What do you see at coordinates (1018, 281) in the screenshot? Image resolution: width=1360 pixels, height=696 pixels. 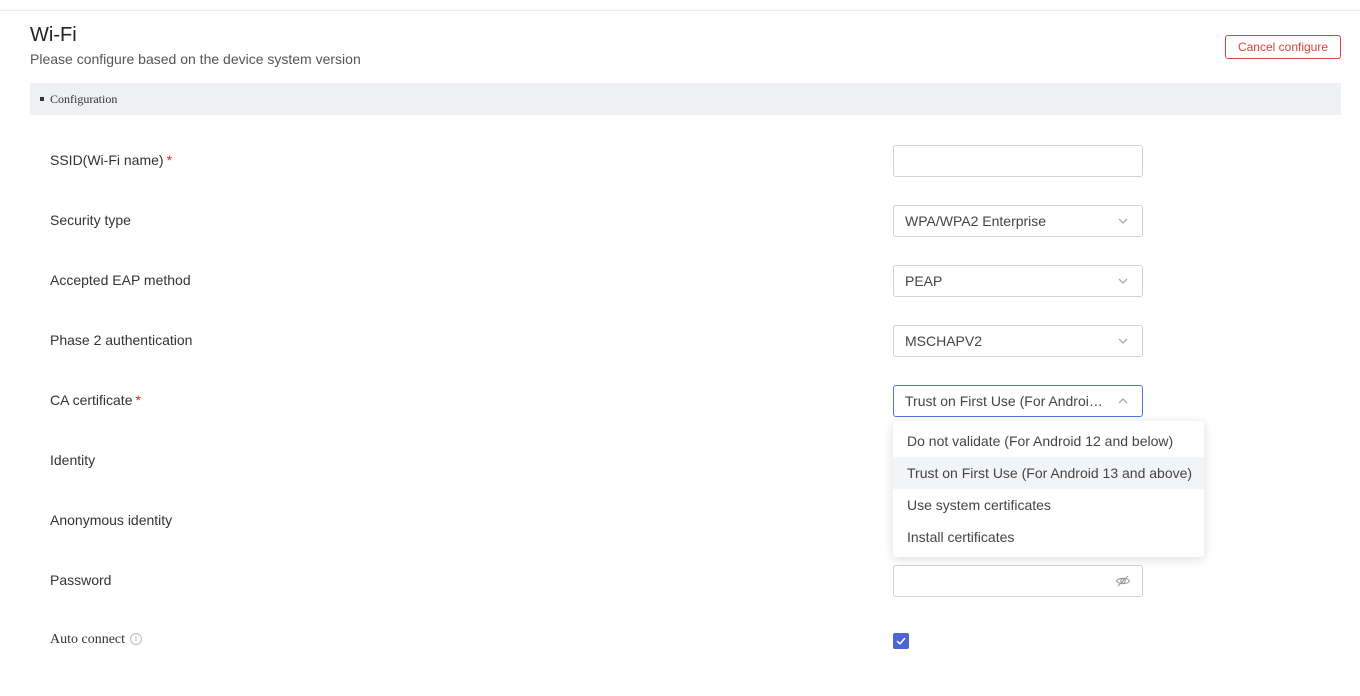 I see `eap-method-select: PEAP` at bounding box center [1018, 281].